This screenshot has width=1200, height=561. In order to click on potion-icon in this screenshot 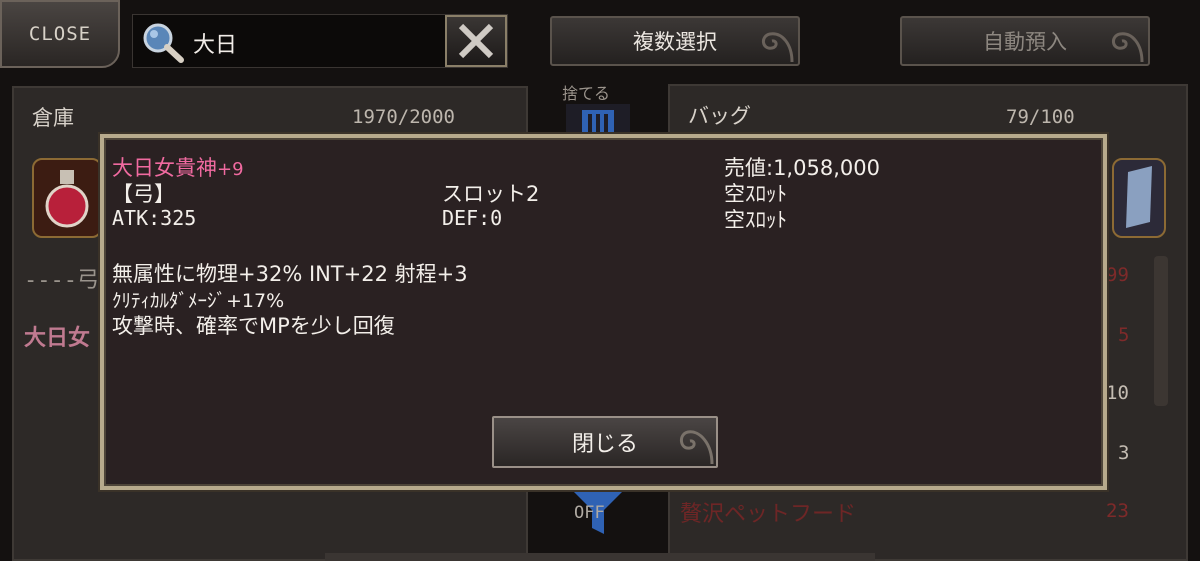, I will do `click(67, 199)`.